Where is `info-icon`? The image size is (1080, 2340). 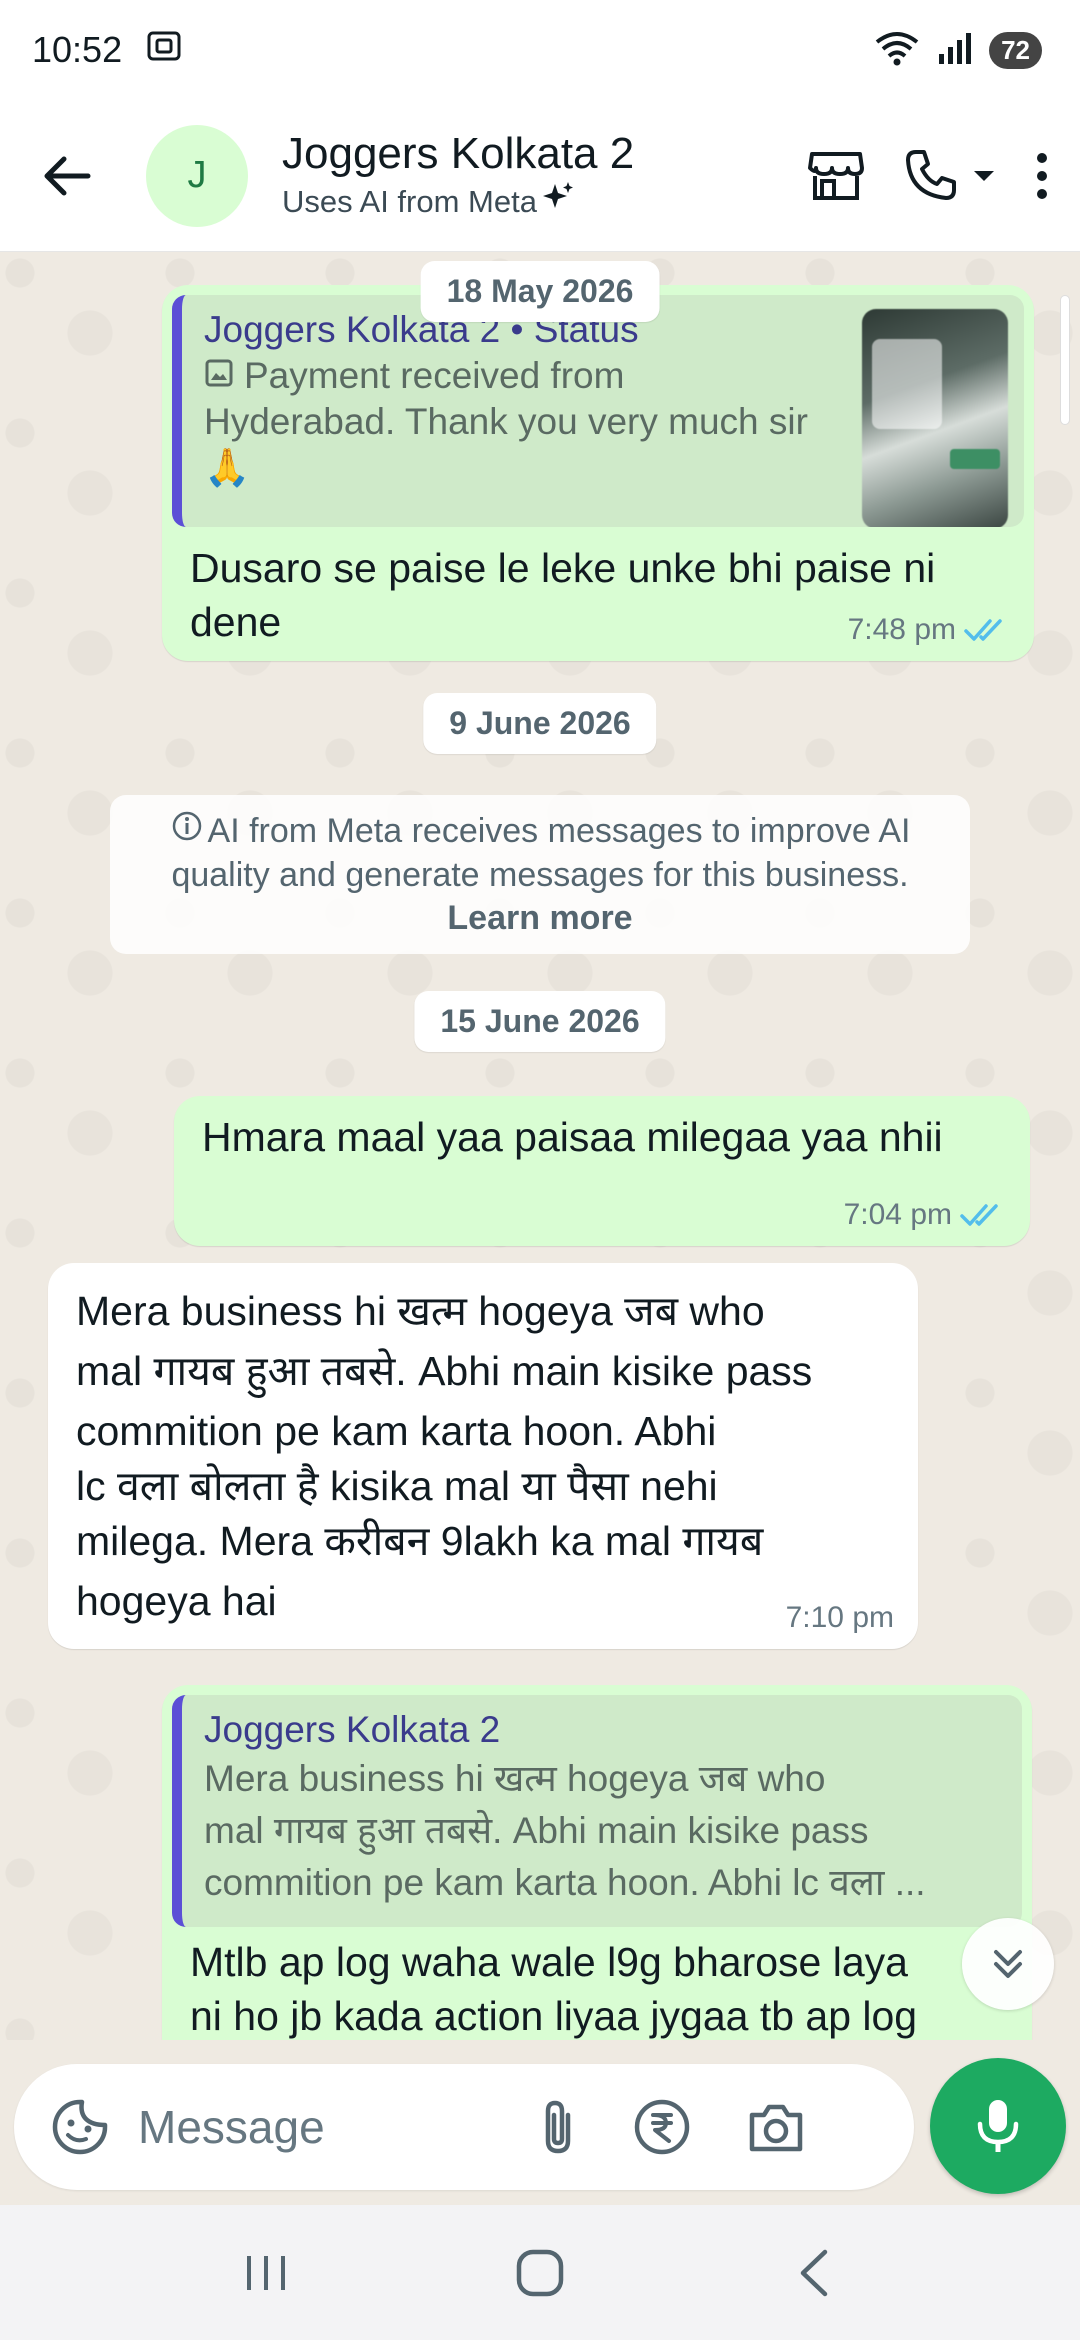 info-icon is located at coordinates (187, 831).